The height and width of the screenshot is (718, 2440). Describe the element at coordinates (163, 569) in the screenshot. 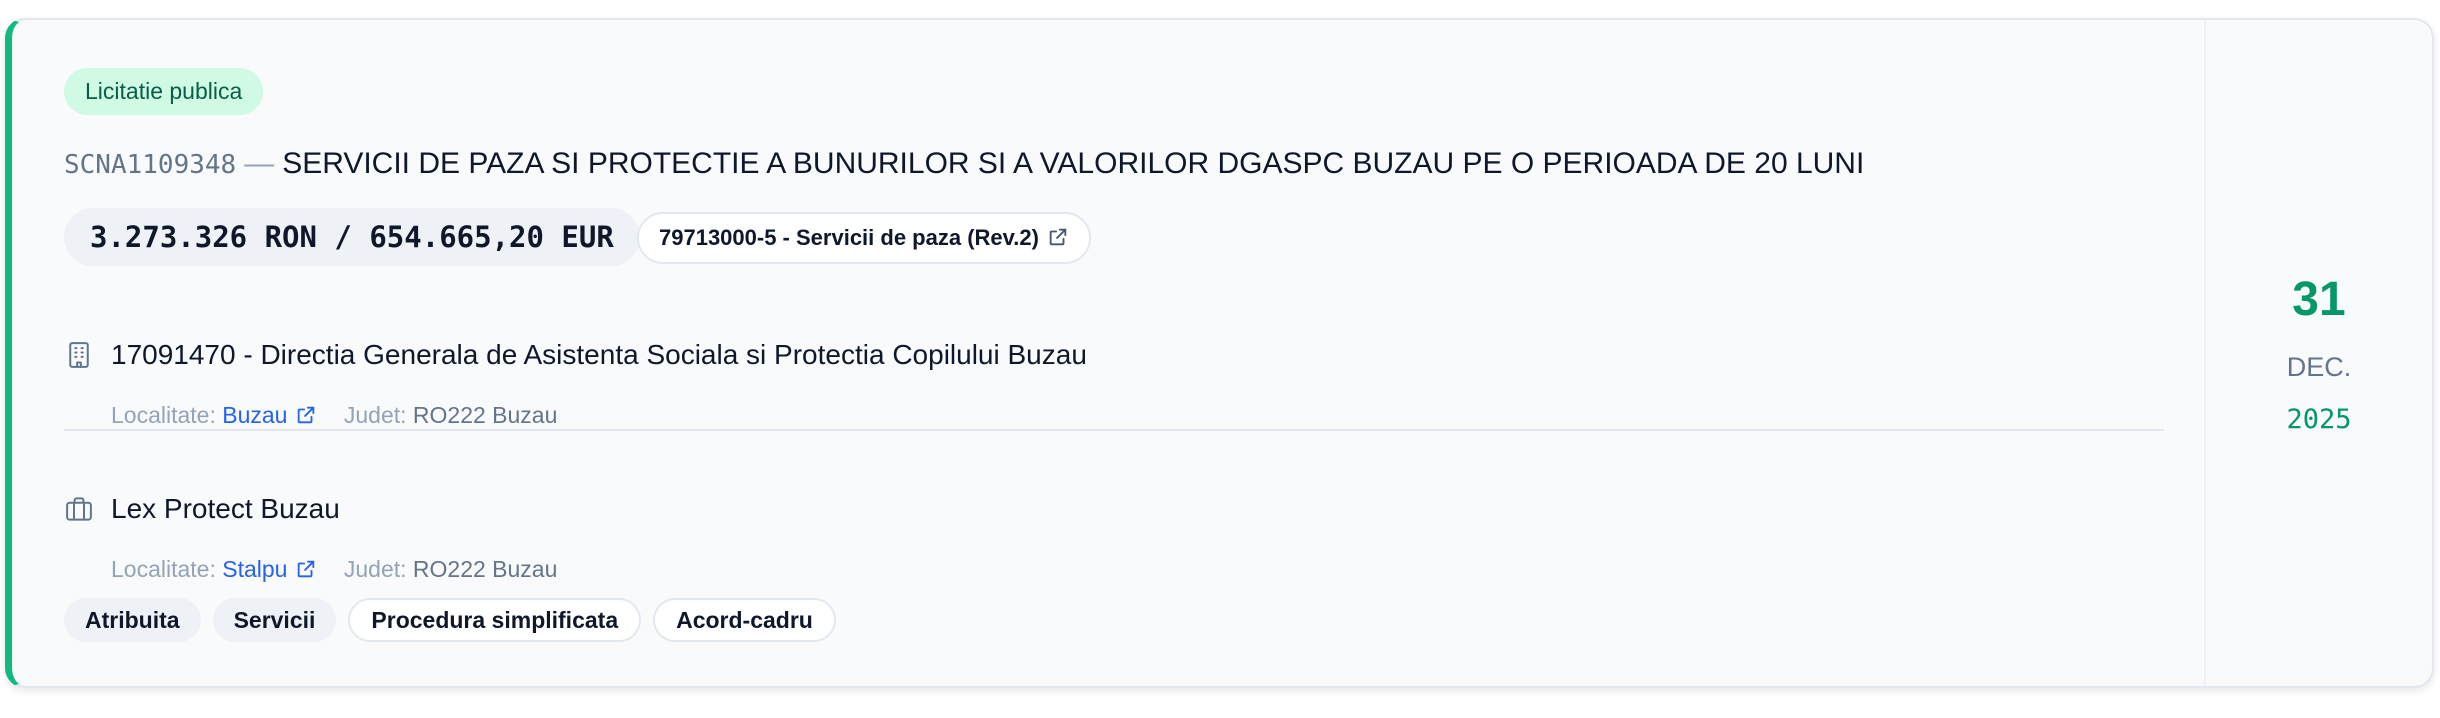

I see `supplier-locality-label: Localitate:` at that location.